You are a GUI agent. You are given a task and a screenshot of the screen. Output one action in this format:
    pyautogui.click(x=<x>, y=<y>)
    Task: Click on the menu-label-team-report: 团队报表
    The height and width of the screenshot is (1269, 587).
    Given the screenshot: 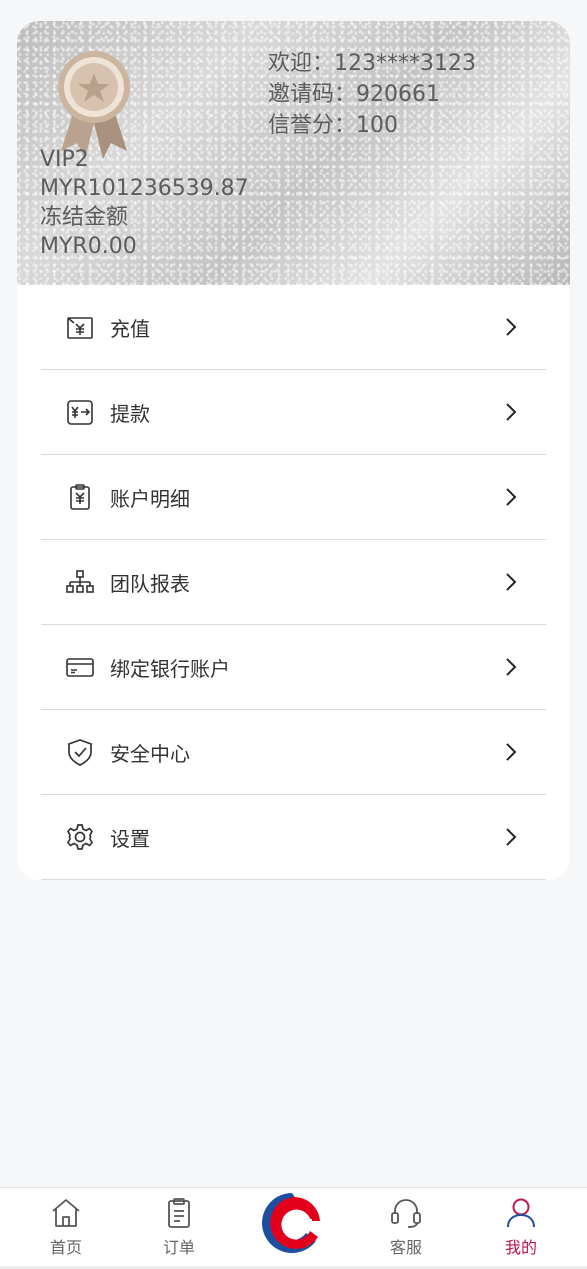 What is the action you would take?
    pyautogui.click(x=150, y=583)
    